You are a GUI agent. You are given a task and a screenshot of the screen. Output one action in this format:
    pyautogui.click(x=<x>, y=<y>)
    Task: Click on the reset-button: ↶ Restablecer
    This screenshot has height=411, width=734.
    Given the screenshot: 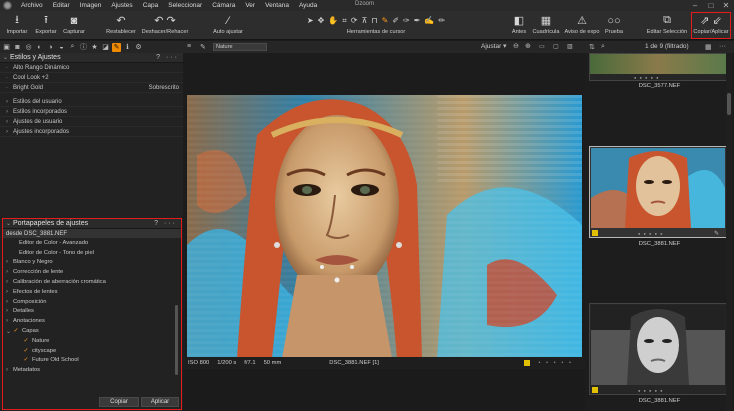 What is the action you would take?
    pyautogui.click(x=121, y=24)
    